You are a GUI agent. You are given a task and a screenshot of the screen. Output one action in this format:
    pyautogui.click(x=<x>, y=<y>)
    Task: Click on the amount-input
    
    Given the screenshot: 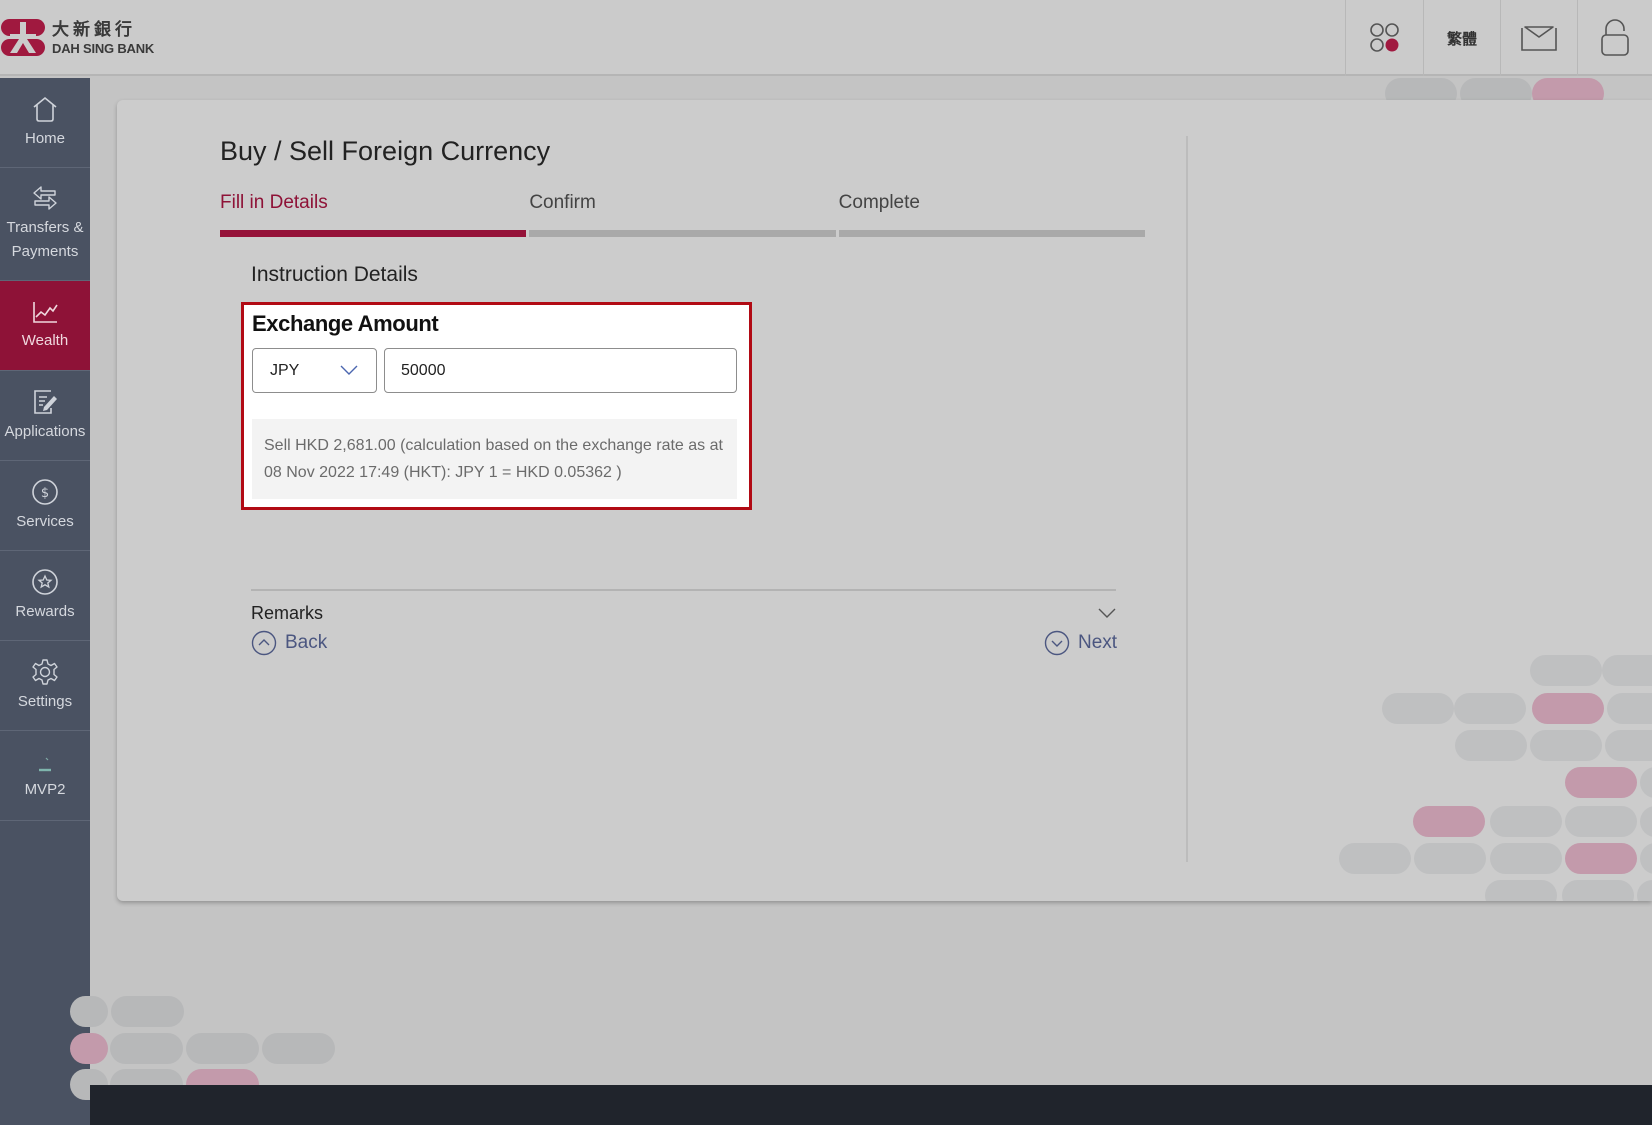 What is the action you would take?
    pyautogui.click(x=560, y=370)
    